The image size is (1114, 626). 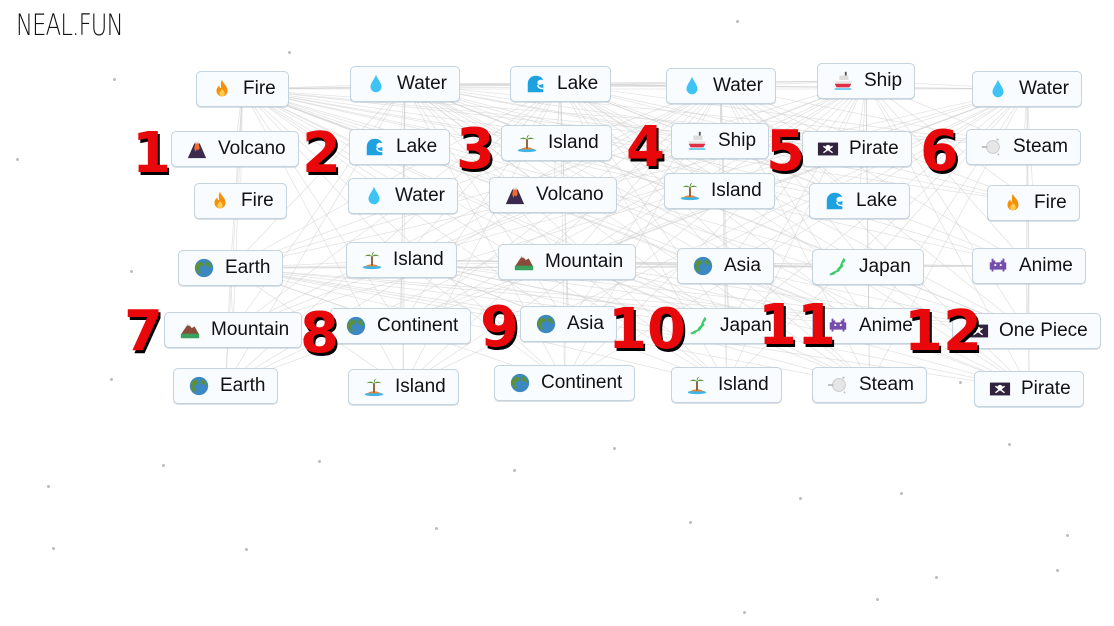 I want to click on group-number-label: 2, so click(x=321, y=153).